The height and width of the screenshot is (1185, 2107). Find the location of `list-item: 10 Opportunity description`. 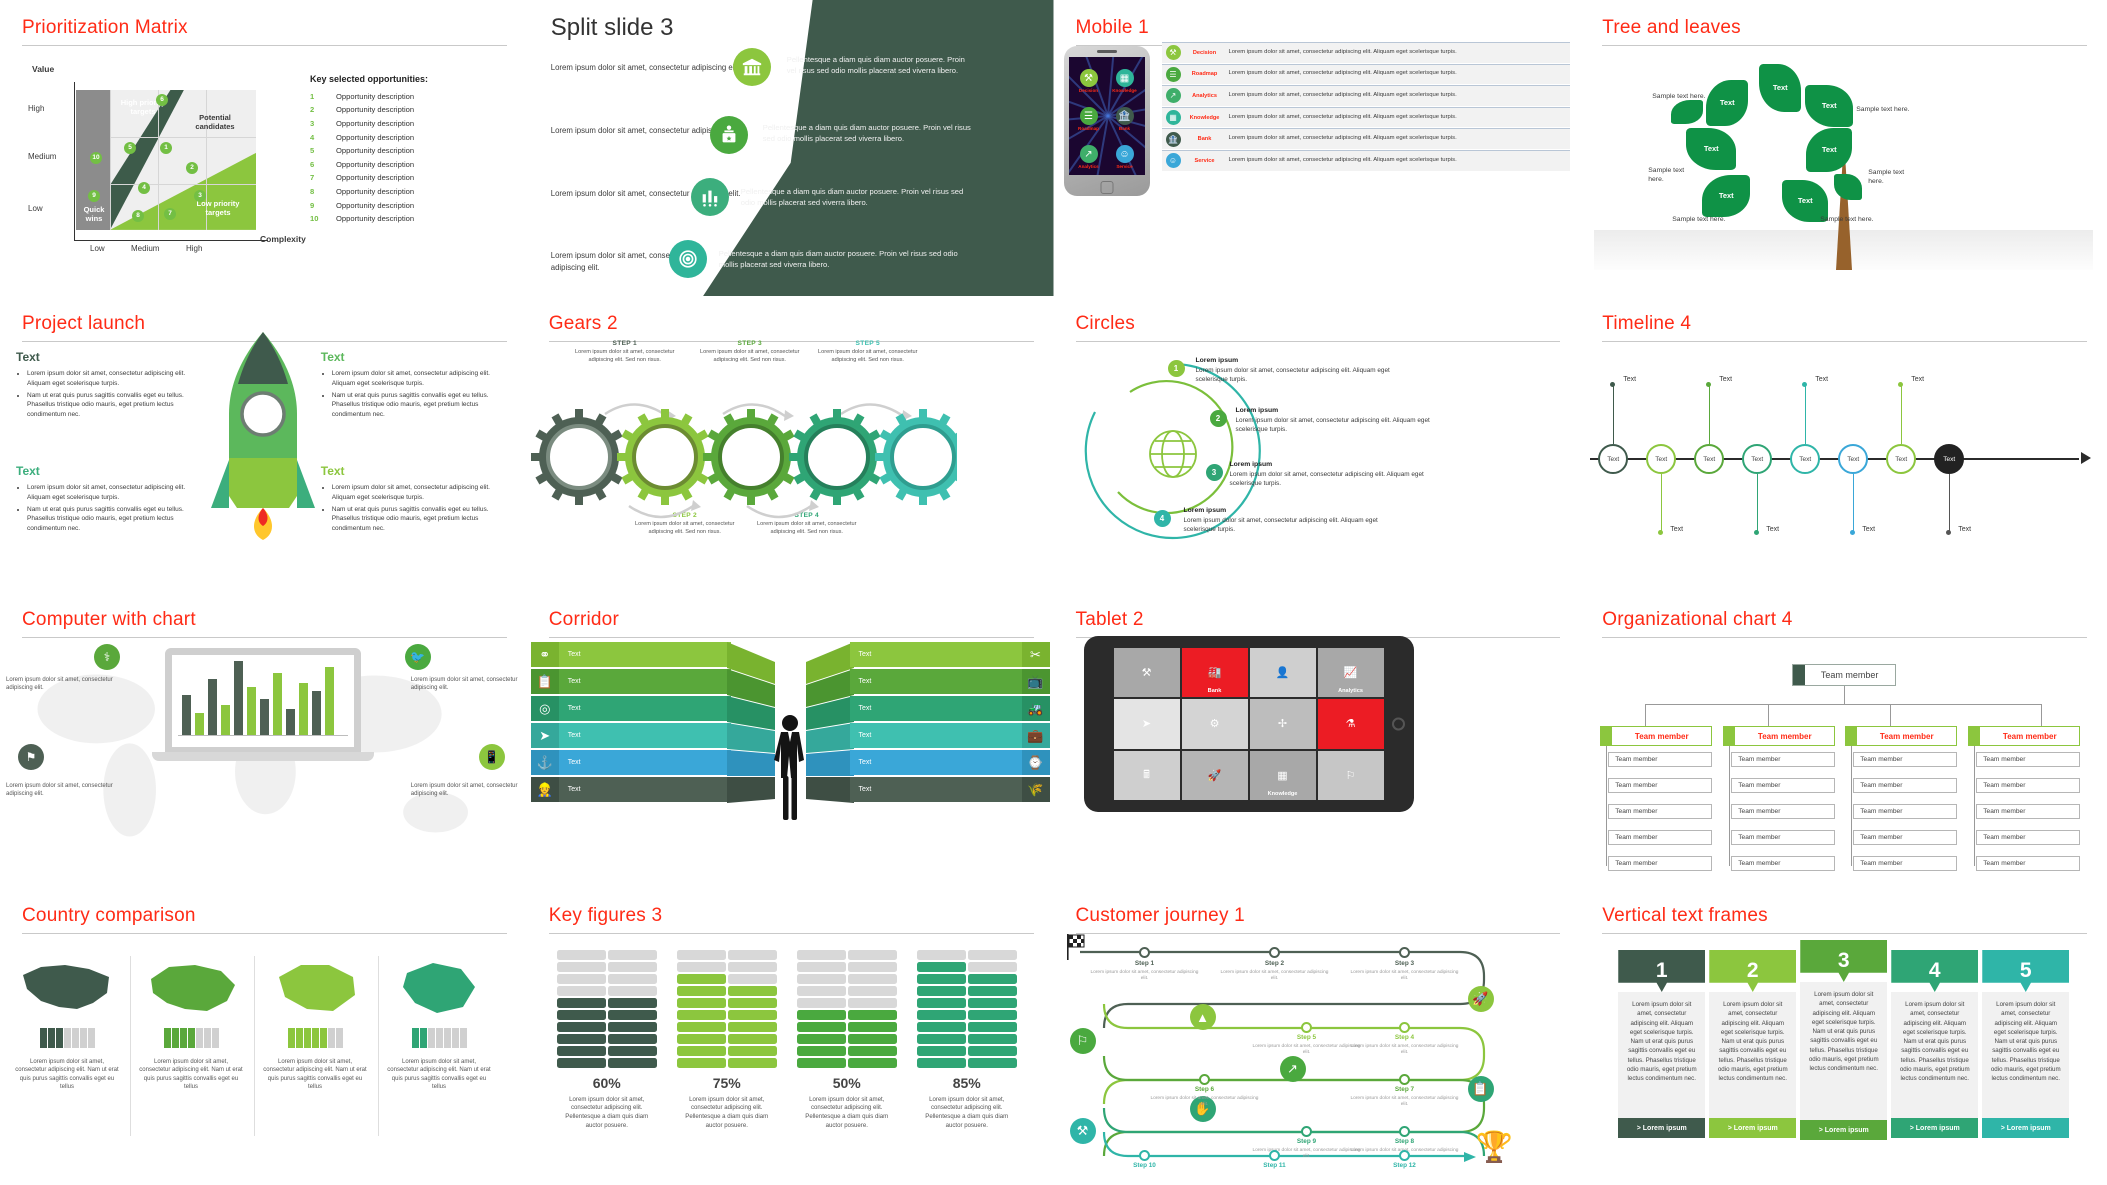

list-item: 10 Opportunity description is located at coordinates (418, 218).